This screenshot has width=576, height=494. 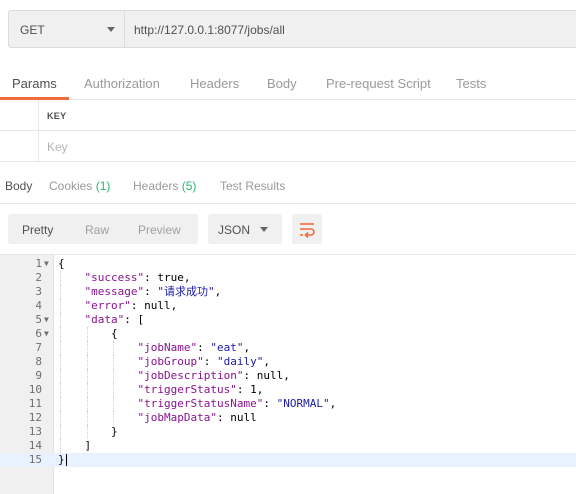 I want to click on trigger-status-value: 1, so click(x=253, y=389).